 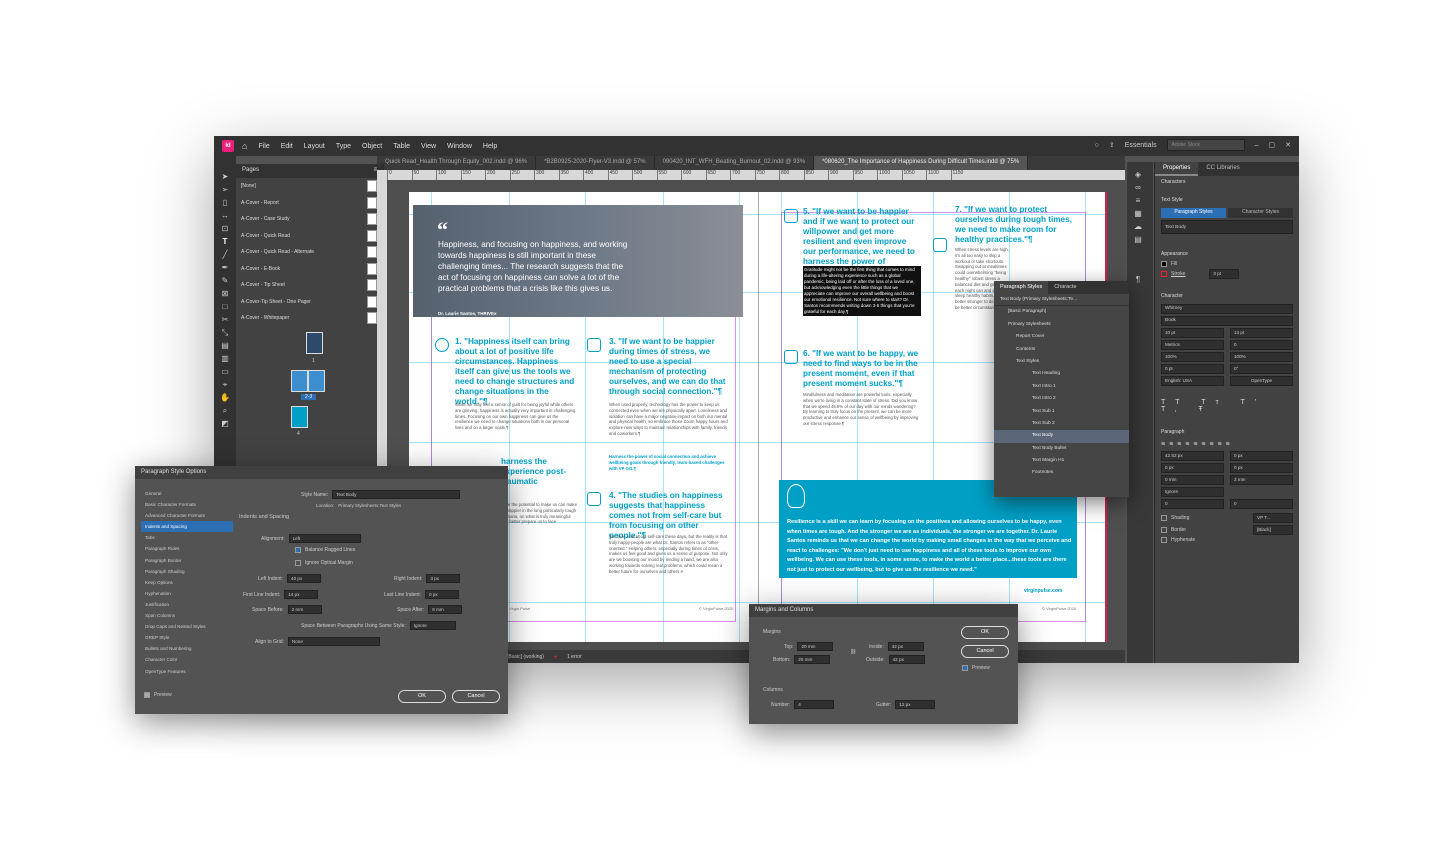 I want to click on paragraph-style-dropdown: Text Body, so click(x=1227, y=227).